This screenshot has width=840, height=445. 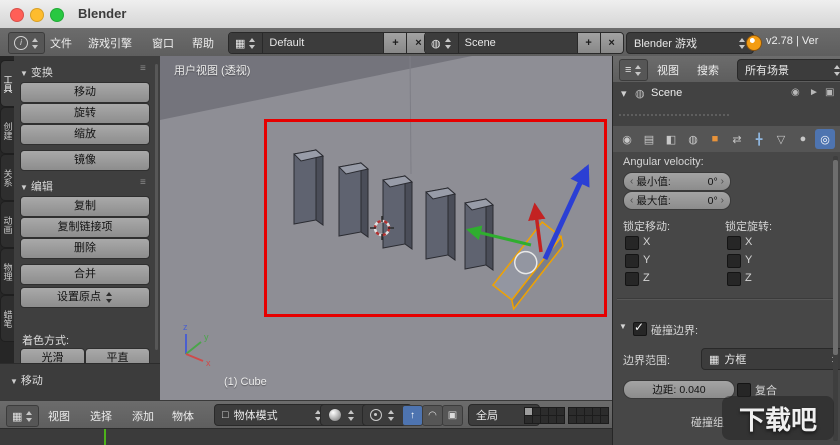 What do you see at coordinates (735, 360) in the screenshot?
I see `bounds-value: 方框` at bounding box center [735, 360].